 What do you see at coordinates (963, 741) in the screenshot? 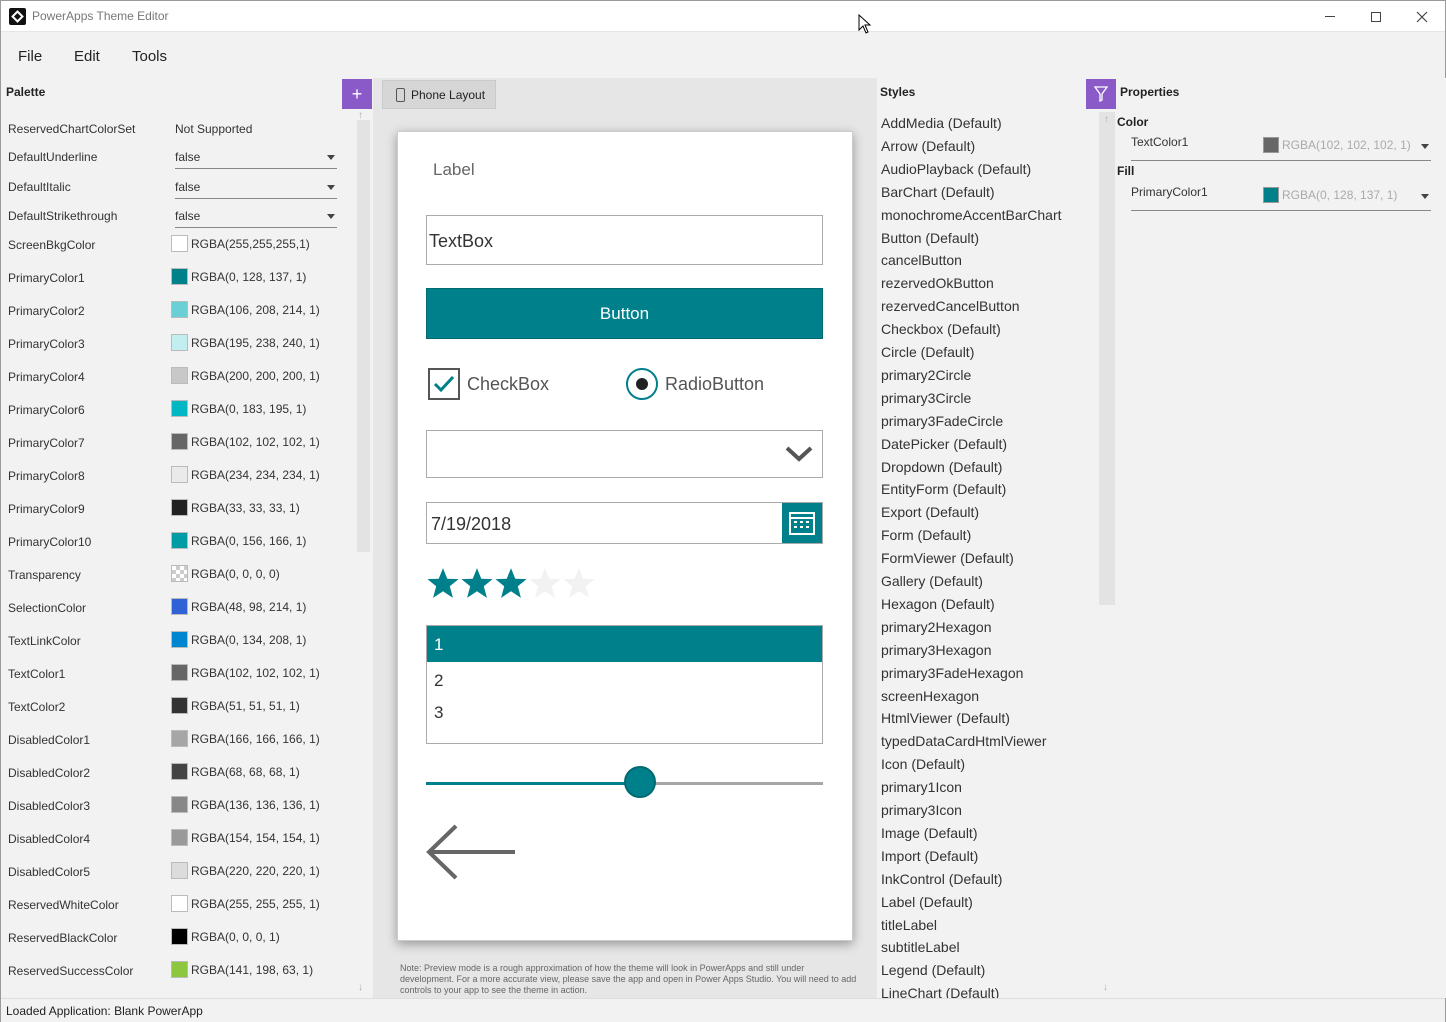
I see `style-item: typedDataCardHtmlViewer` at bounding box center [963, 741].